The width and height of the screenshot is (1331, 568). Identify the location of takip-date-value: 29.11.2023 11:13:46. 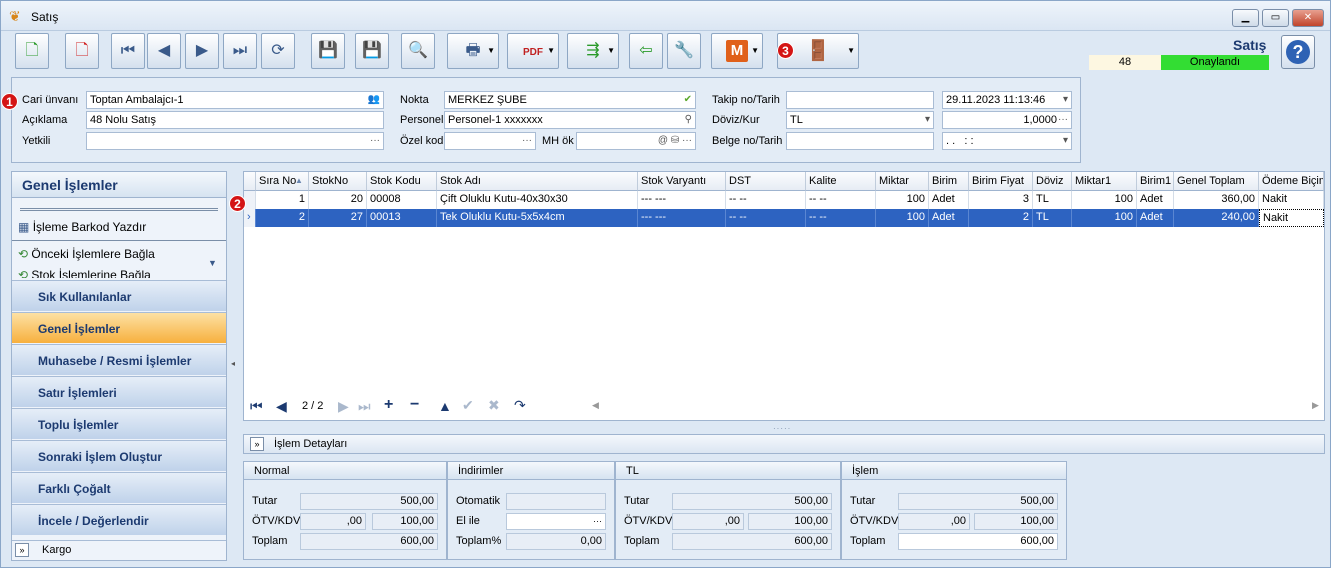
(996, 100).